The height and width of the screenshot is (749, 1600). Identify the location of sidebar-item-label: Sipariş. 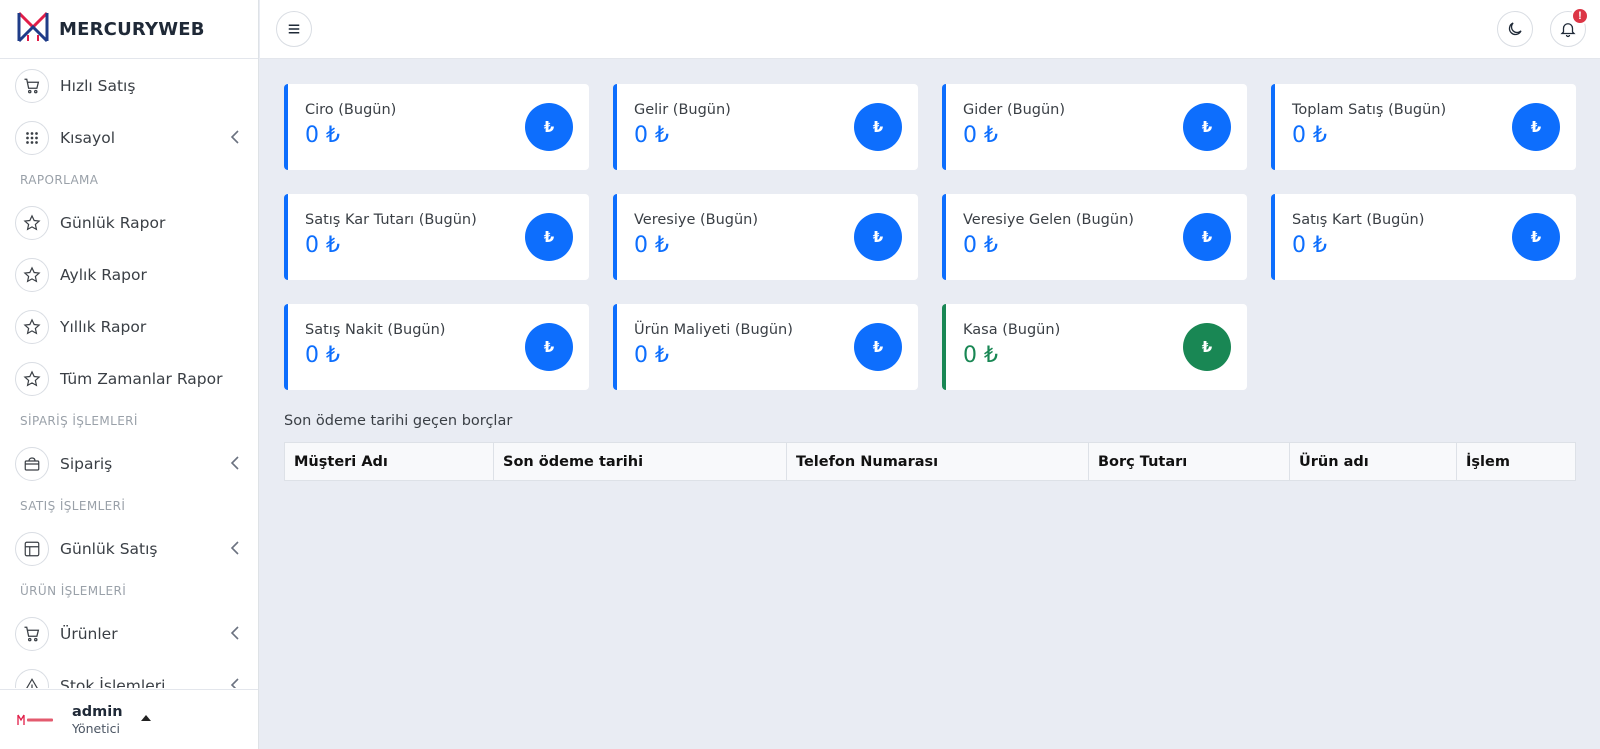
(86, 464).